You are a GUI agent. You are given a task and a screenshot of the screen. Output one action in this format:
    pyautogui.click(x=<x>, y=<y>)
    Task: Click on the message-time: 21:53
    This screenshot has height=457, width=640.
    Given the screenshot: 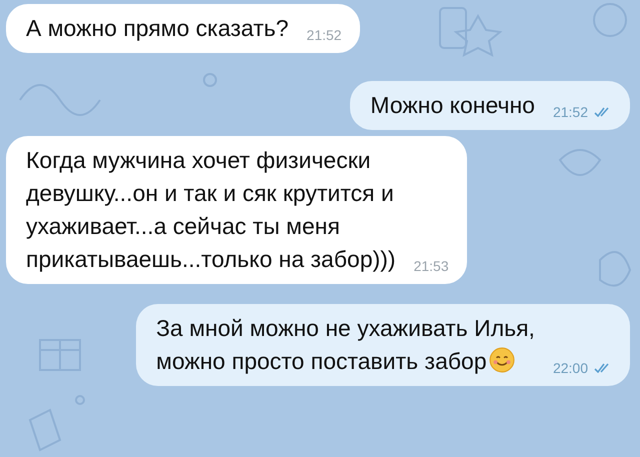 What is the action you would take?
    pyautogui.click(x=431, y=266)
    